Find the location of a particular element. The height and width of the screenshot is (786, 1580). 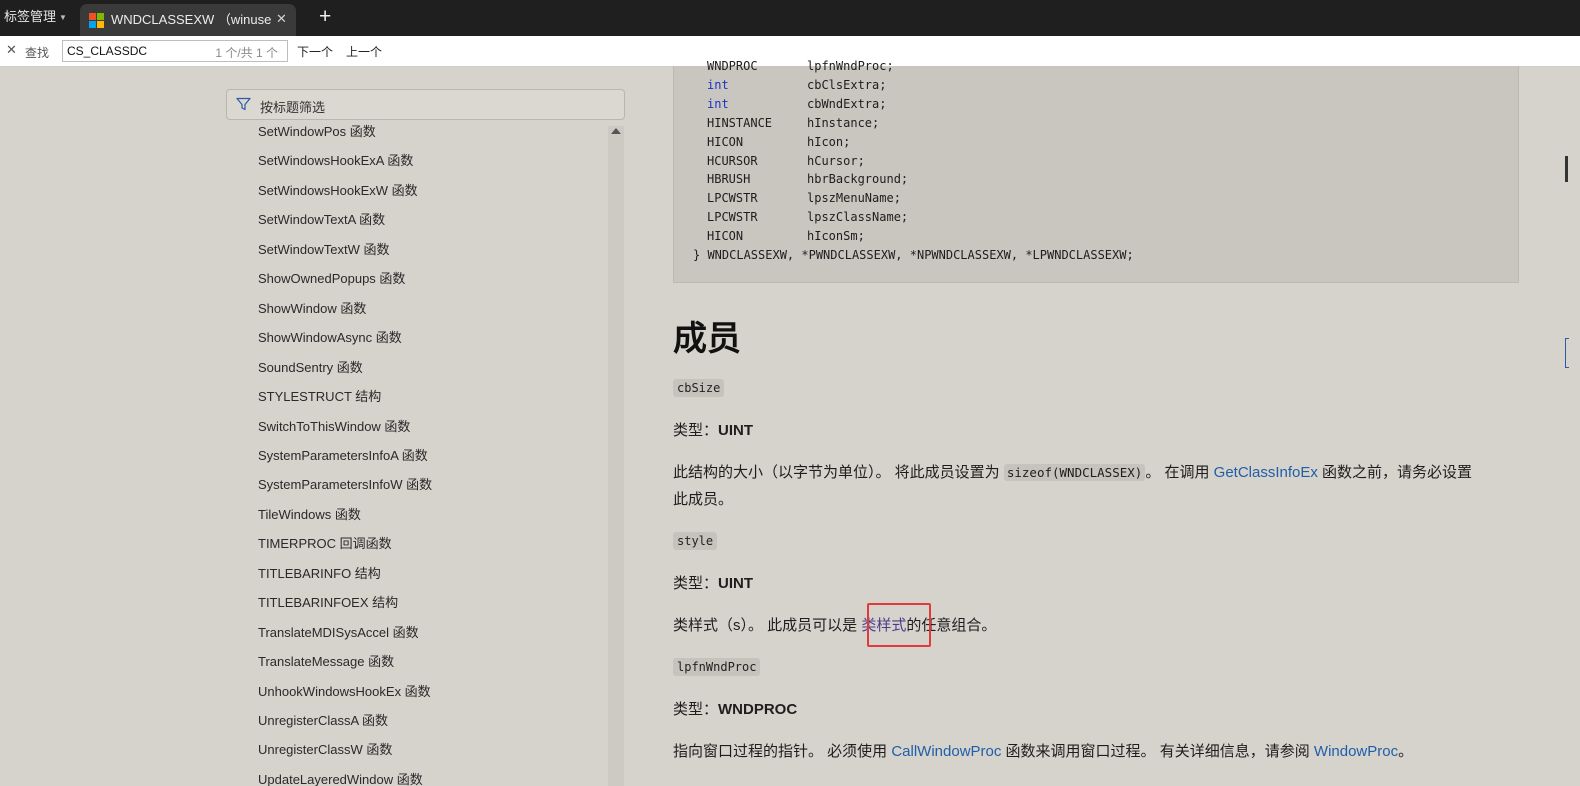

caret-down-icon: ▼ is located at coordinates (63, 17).